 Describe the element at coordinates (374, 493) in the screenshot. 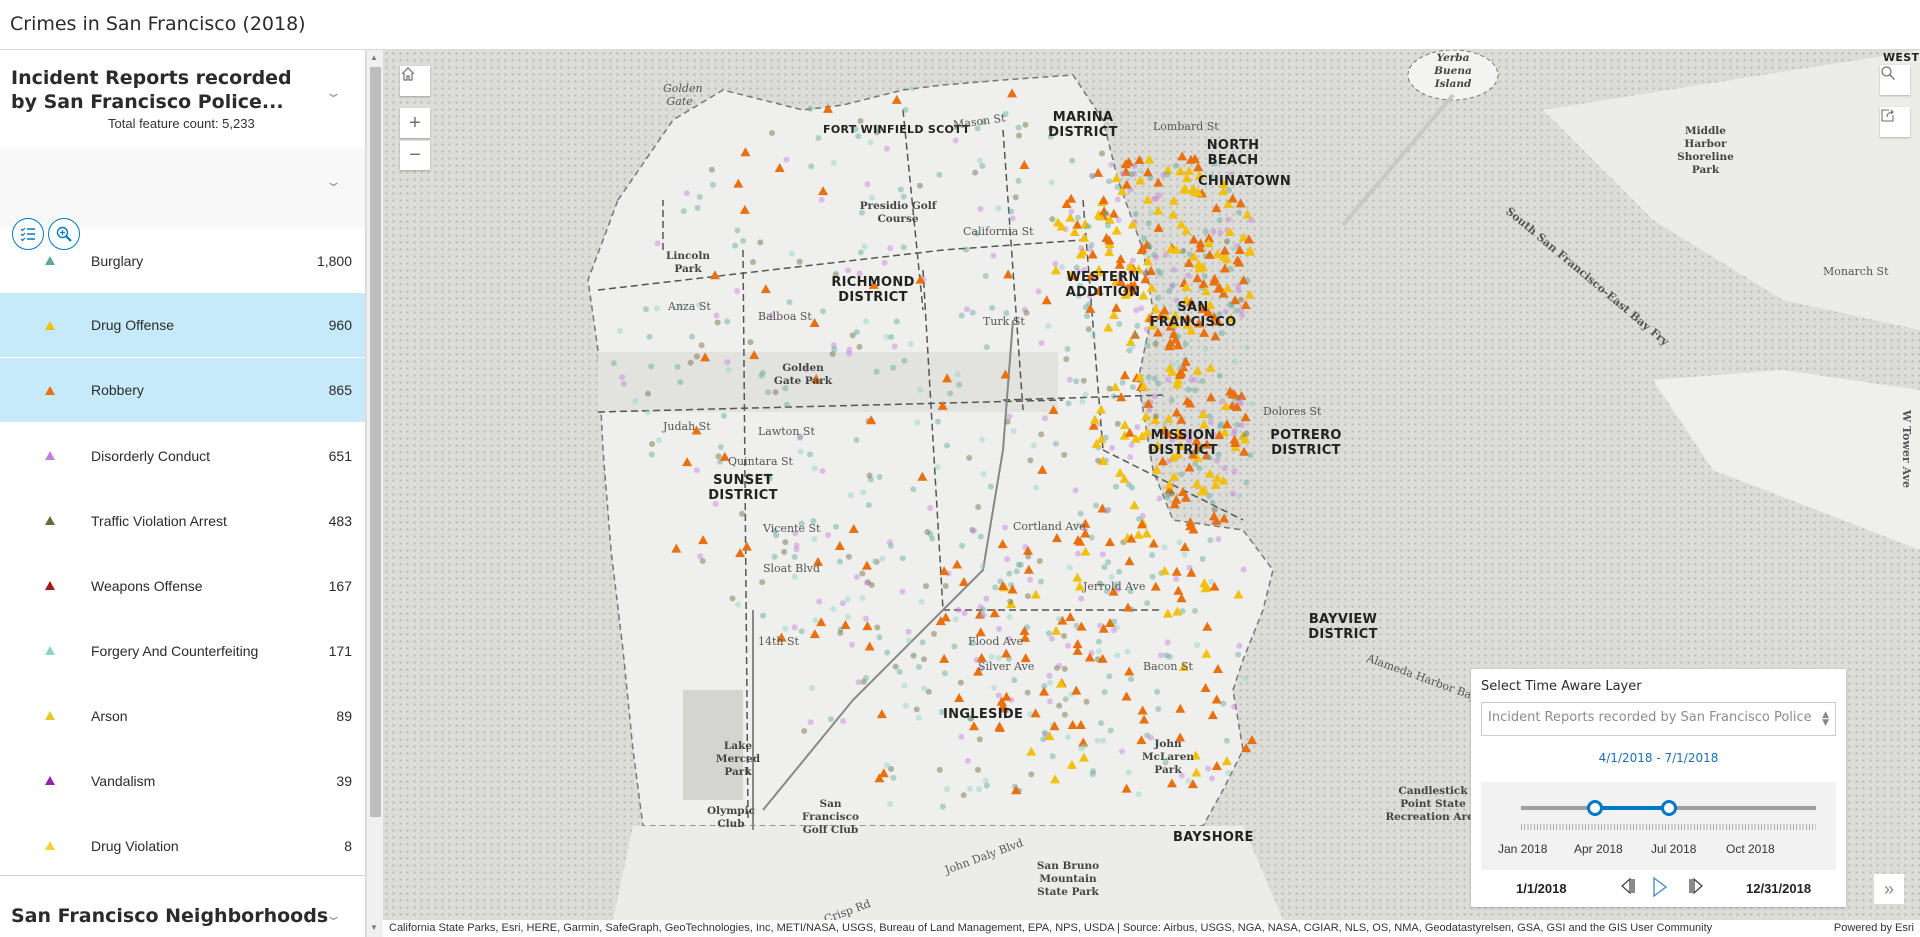

I see `sidebar-scrollbar: ▲ ▼` at that location.